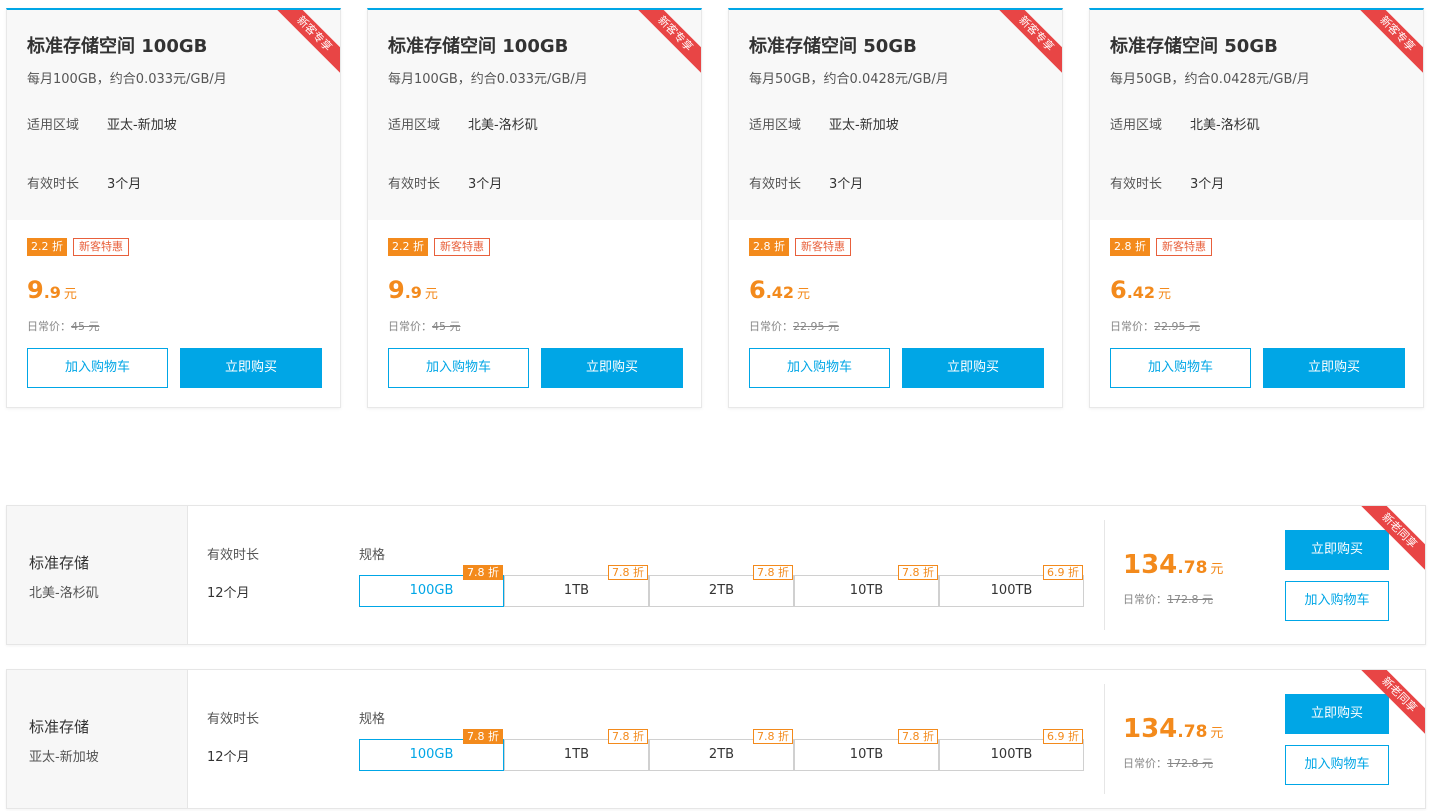  I want to click on price: 9.9 元, so click(413, 290).